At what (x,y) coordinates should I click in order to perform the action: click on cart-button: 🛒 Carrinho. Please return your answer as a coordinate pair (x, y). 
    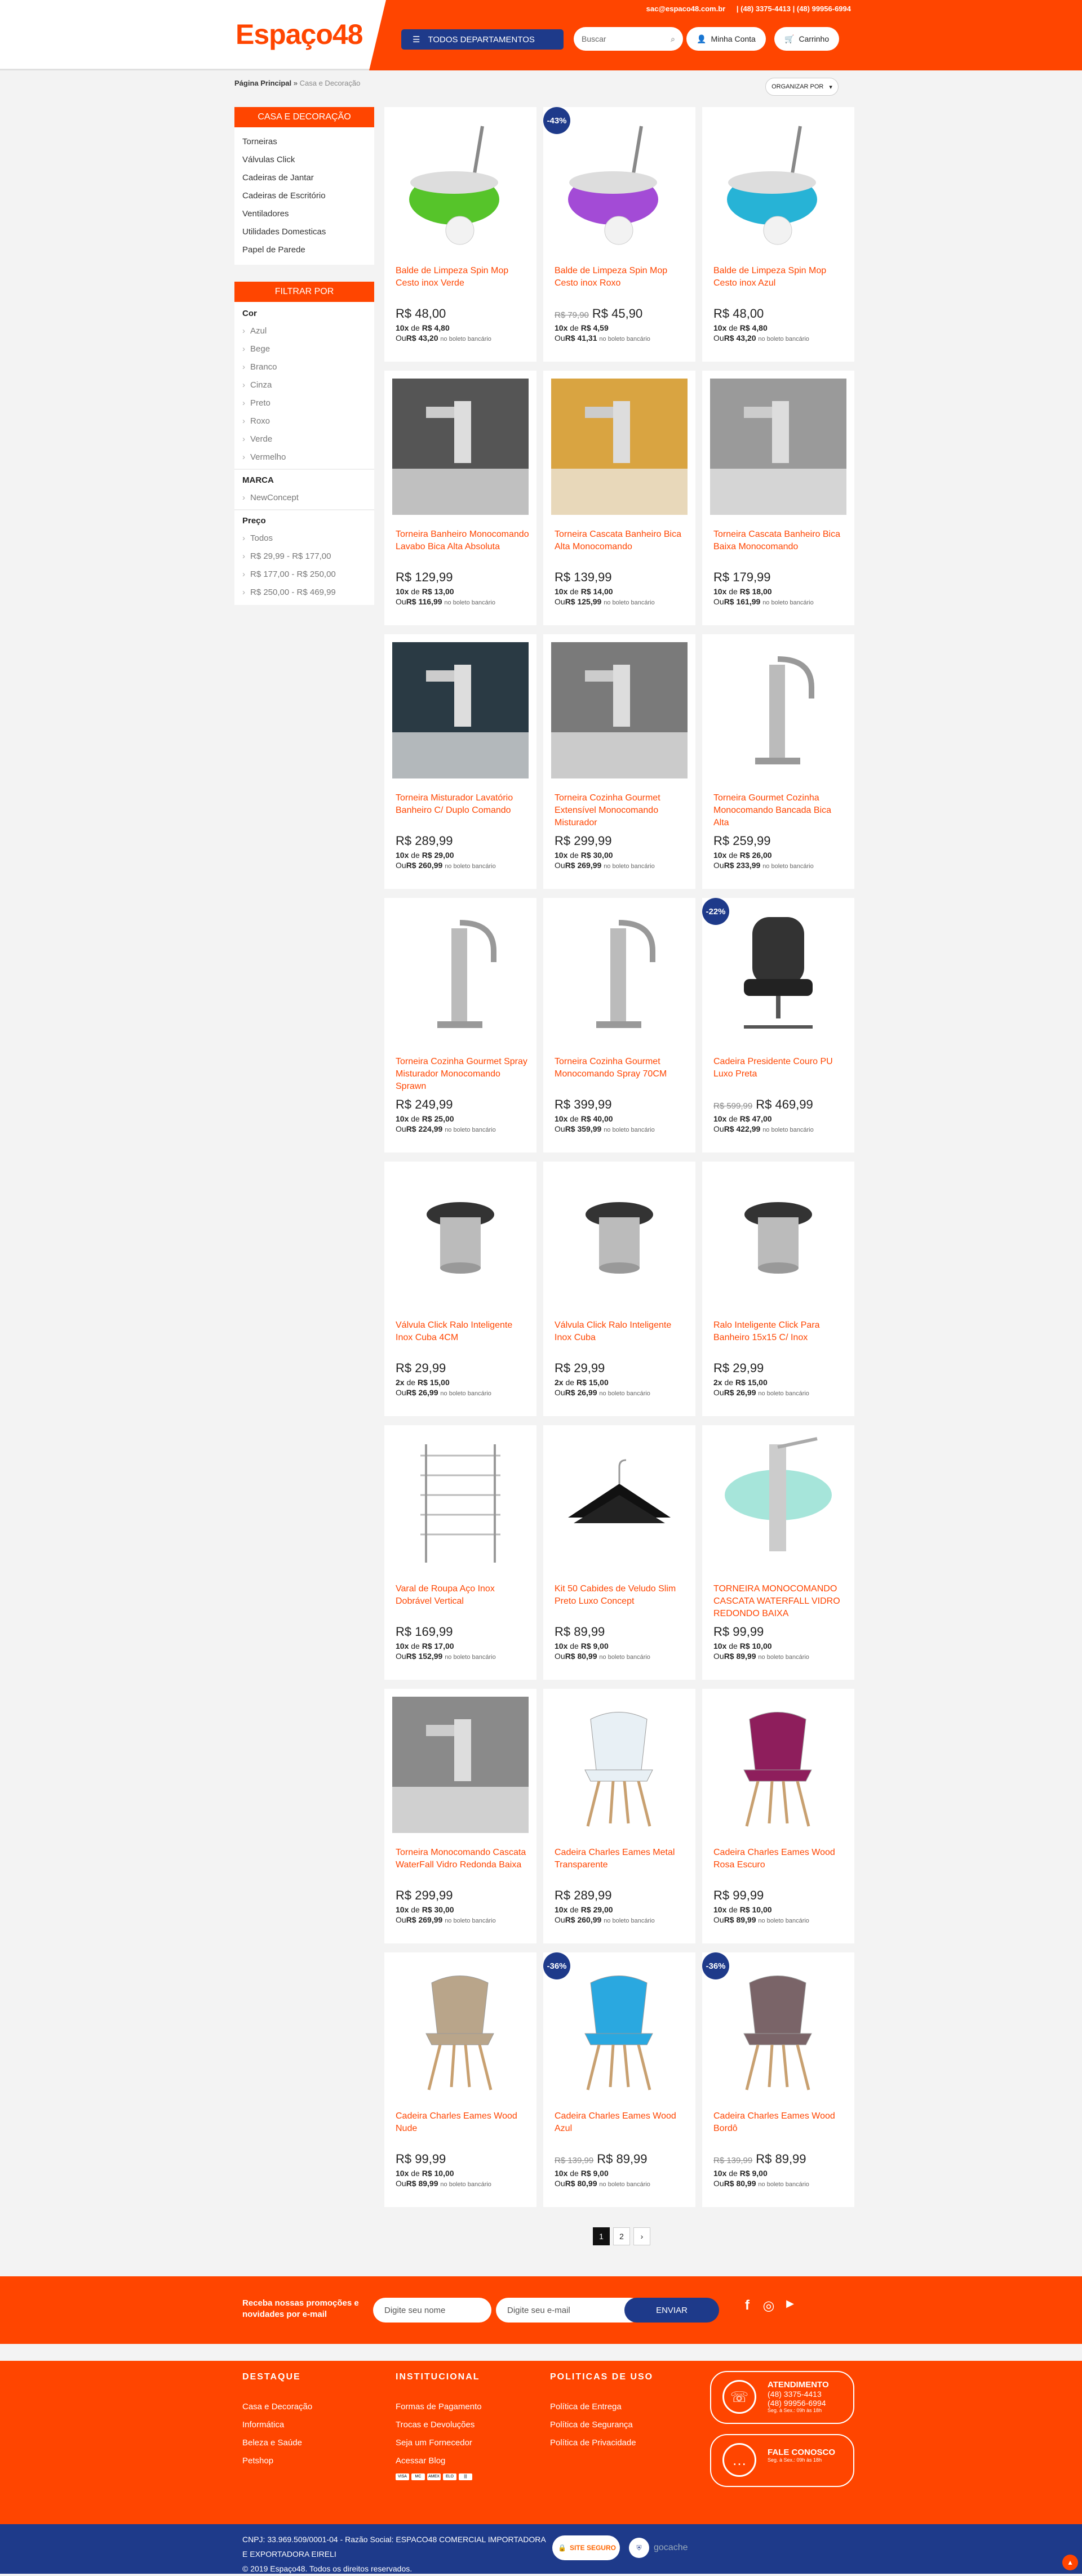
    Looking at the image, I should click on (807, 39).